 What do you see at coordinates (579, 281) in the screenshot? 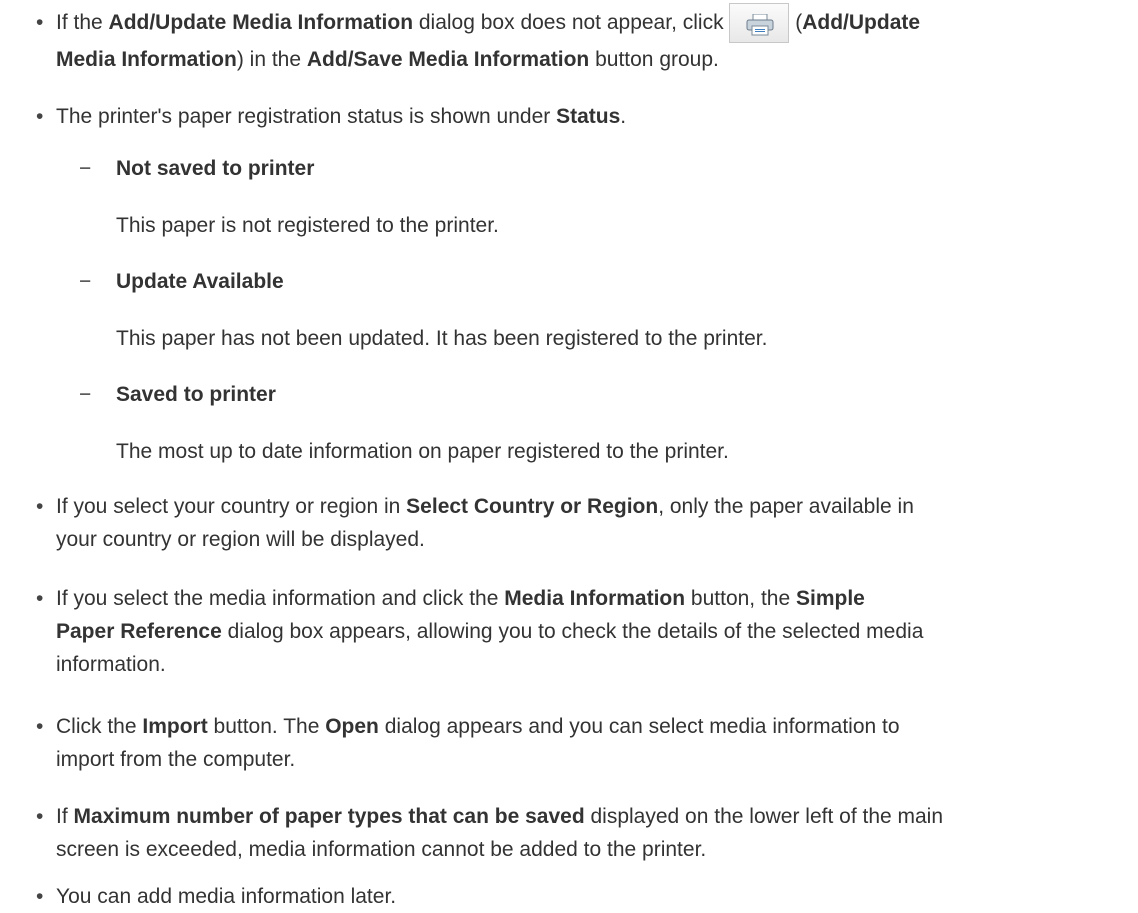
I see `status-item: − Update Available` at bounding box center [579, 281].